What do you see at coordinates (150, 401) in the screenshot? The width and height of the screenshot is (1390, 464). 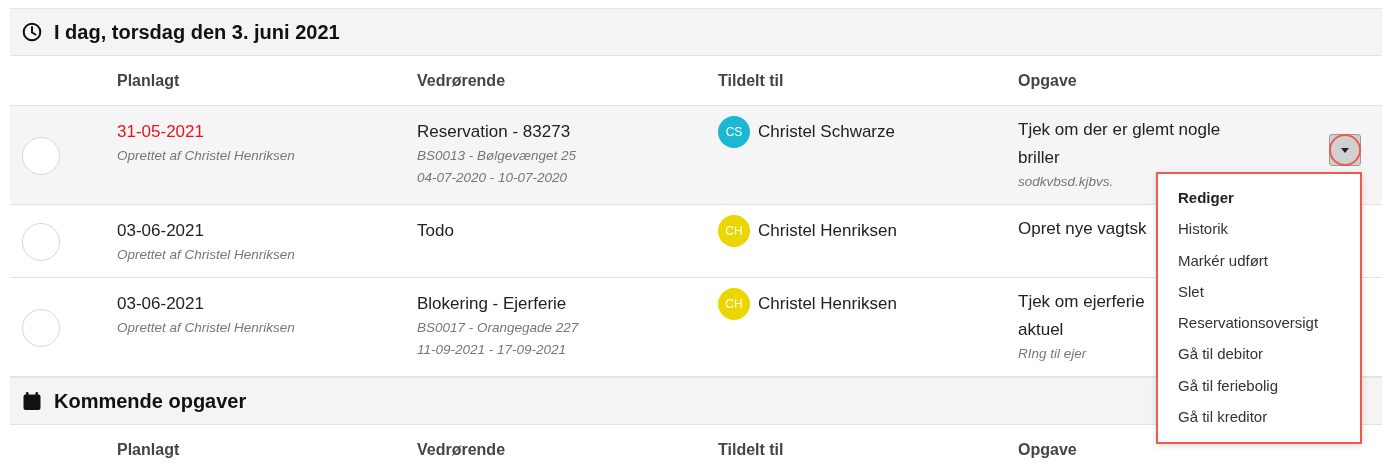 I see `section-title: Kommende opgaver` at bounding box center [150, 401].